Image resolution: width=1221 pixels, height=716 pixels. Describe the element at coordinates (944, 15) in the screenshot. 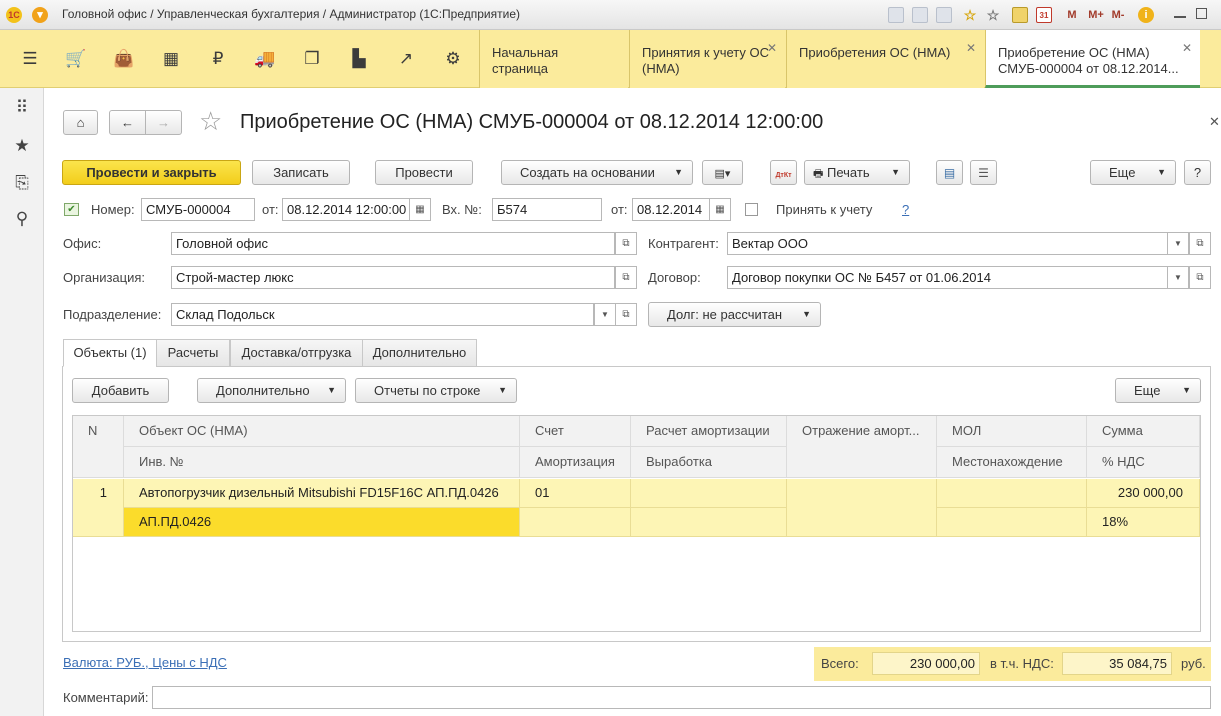

I see `preview-icon` at that location.